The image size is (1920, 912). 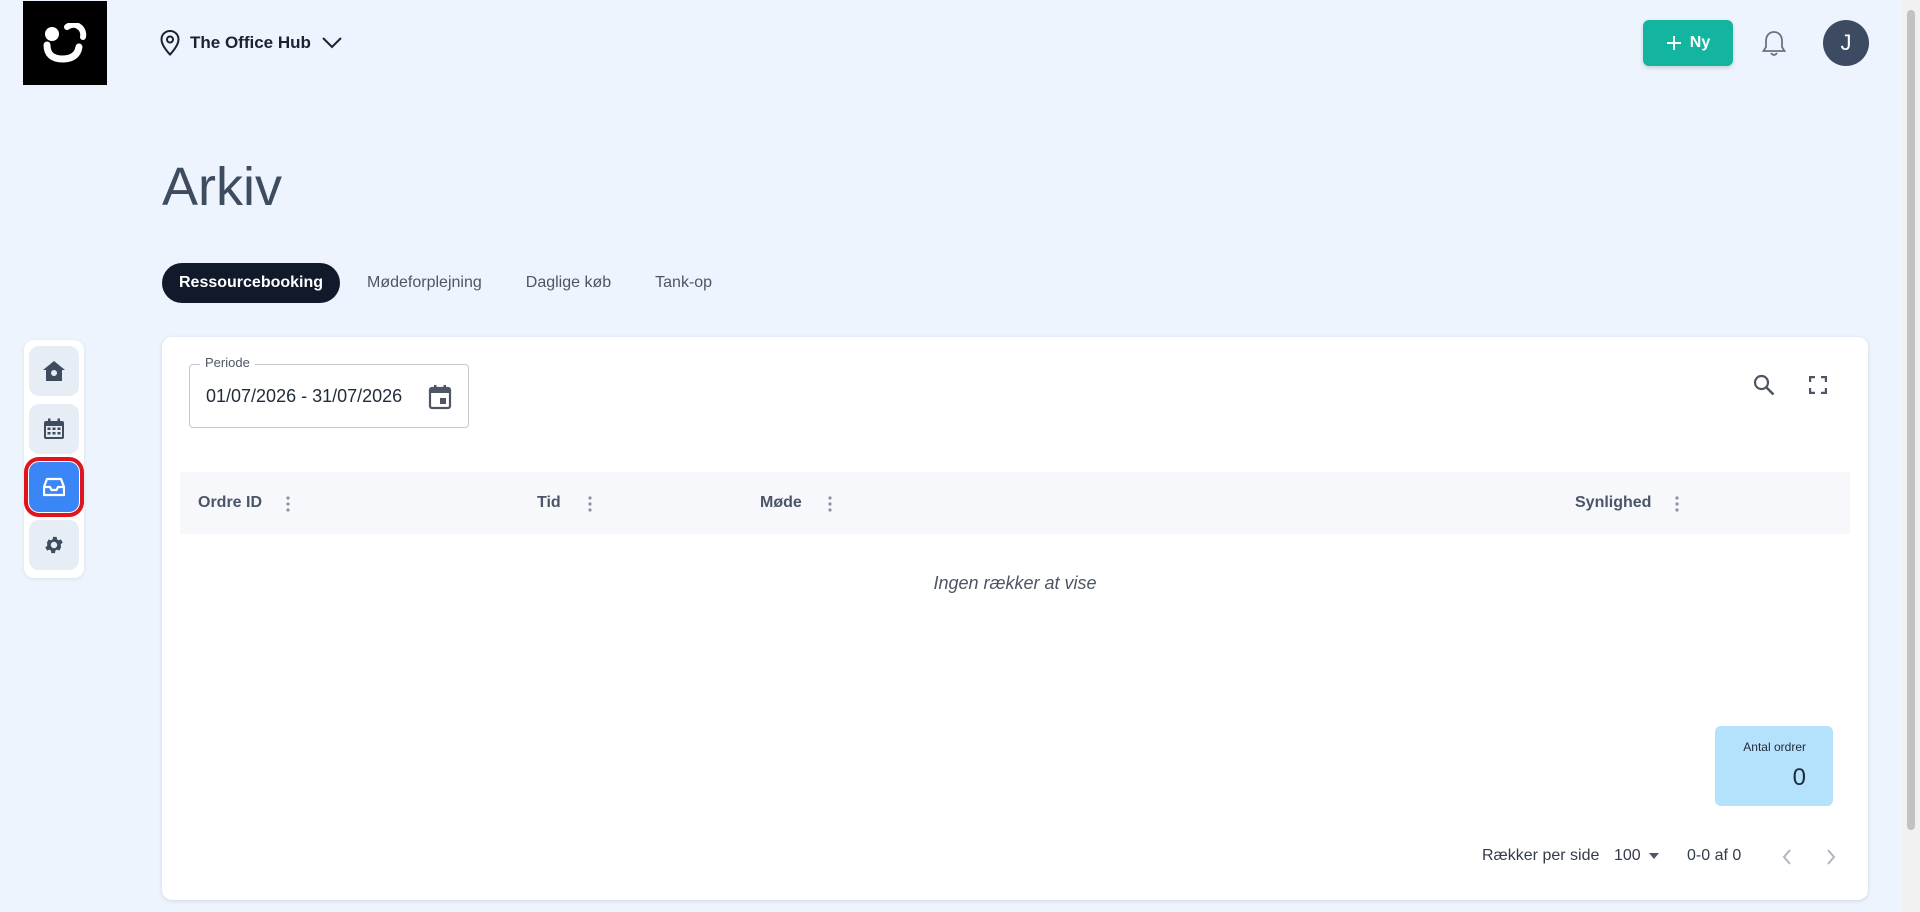 I want to click on tab-modeforplejning: Mødeforplejning, so click(x=424, y=283).